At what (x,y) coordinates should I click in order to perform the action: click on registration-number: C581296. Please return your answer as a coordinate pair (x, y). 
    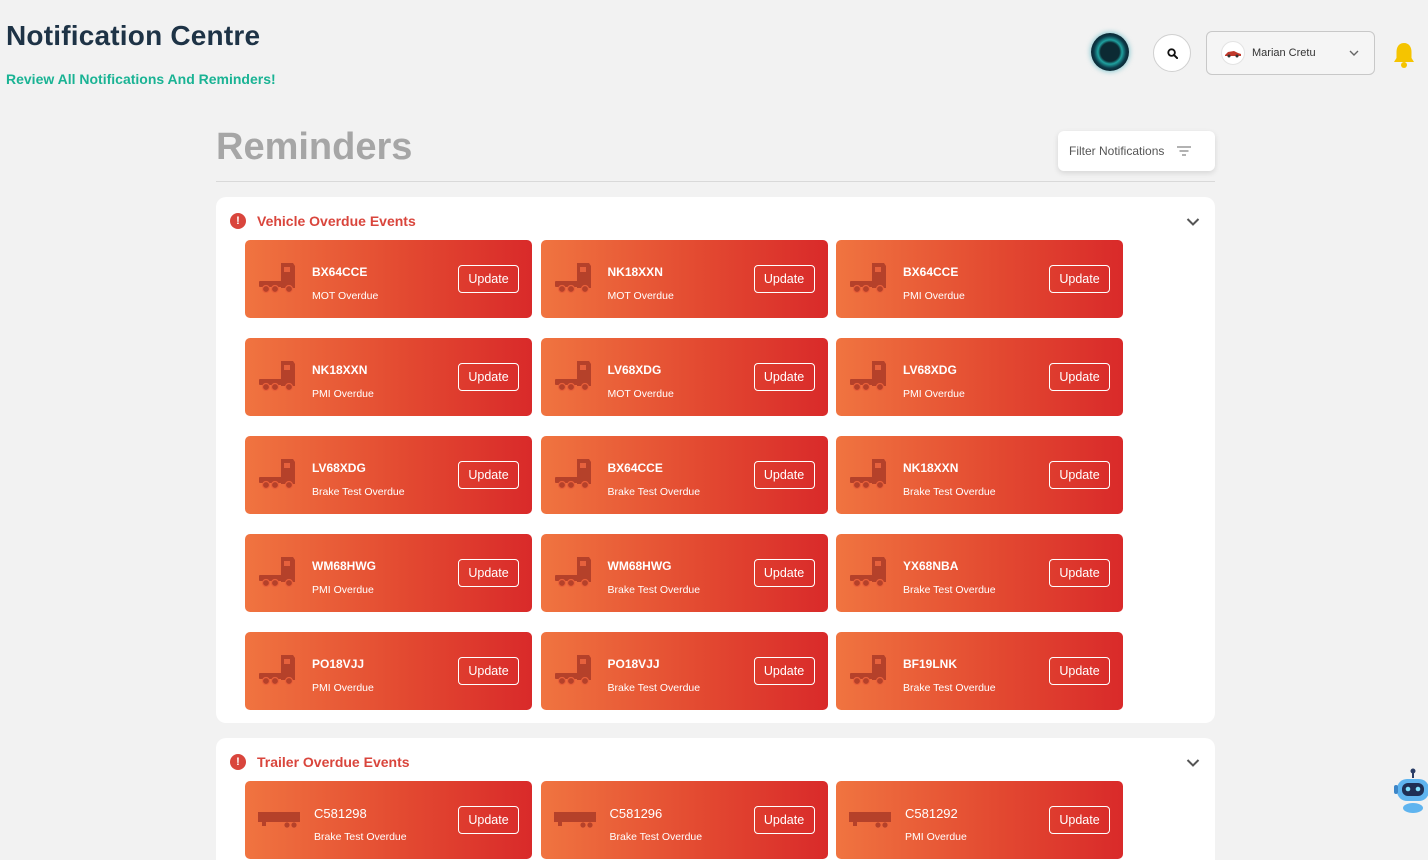
    Looking at the image, I should click on (636, 813).